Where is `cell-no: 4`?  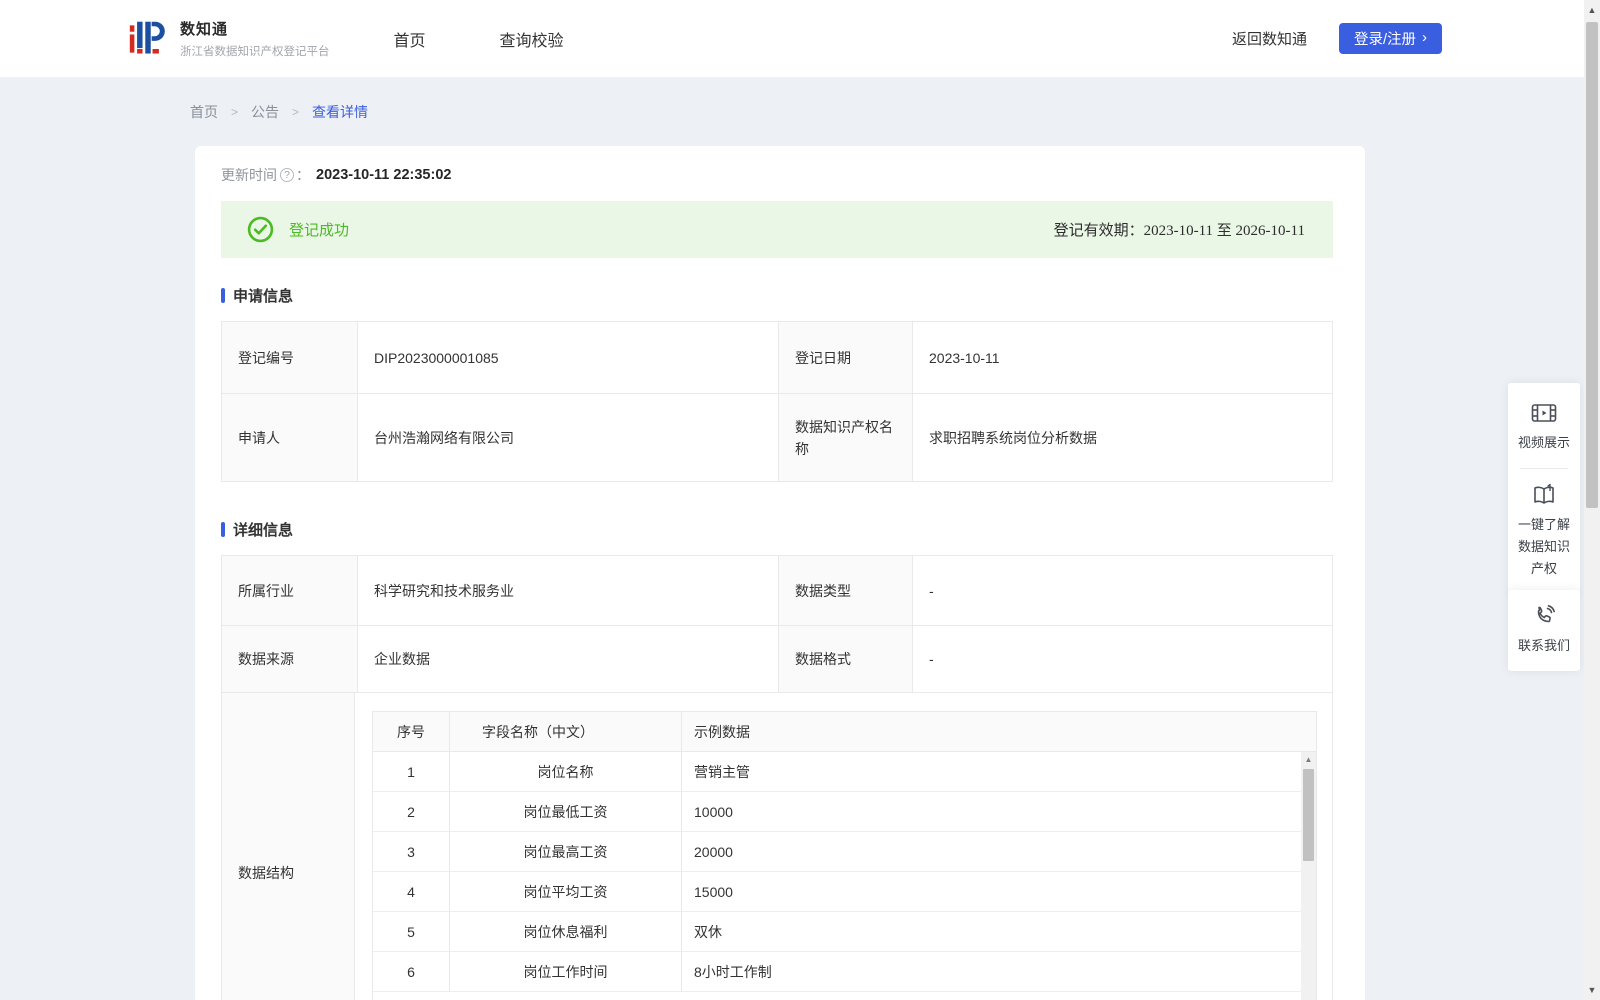
cell-no: 4 is located at coordinates (411, 891).